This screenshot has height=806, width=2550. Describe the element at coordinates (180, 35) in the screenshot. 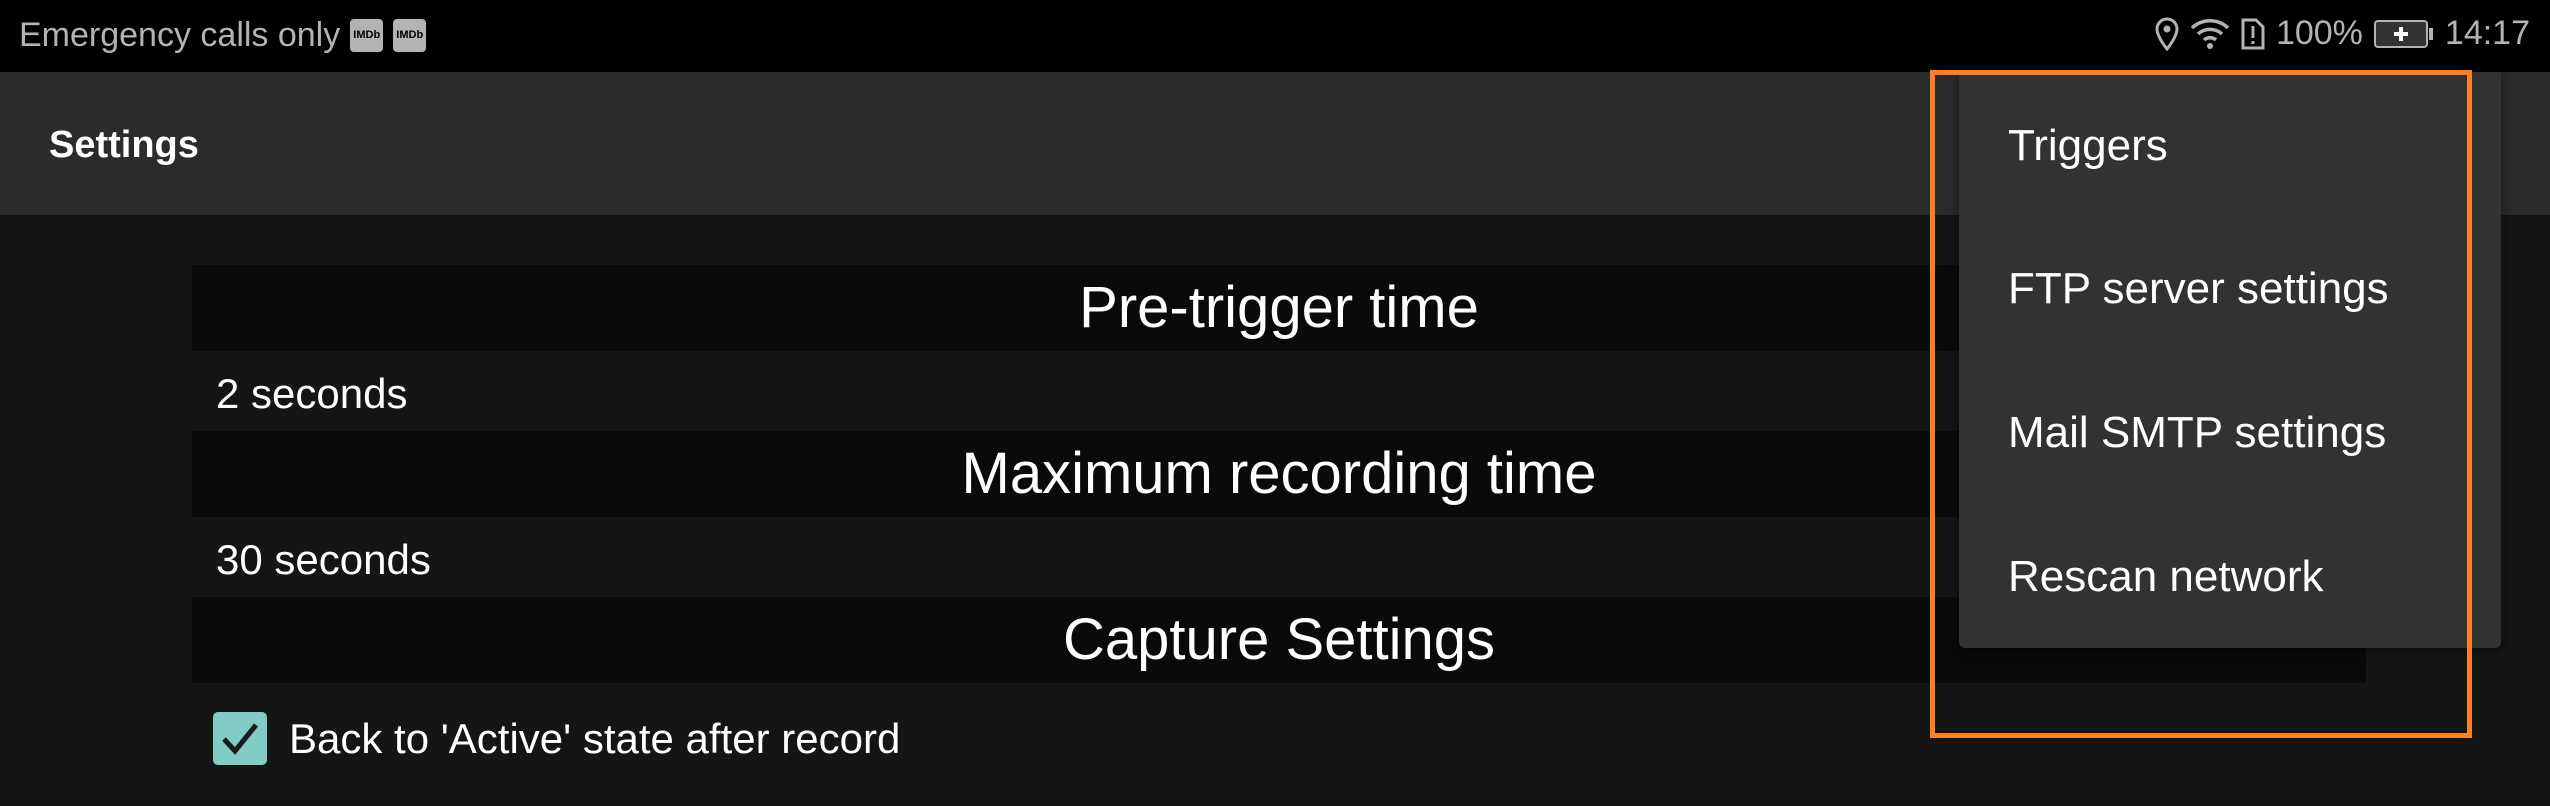

I see `carrier-text: Emergency calls only` at that location.